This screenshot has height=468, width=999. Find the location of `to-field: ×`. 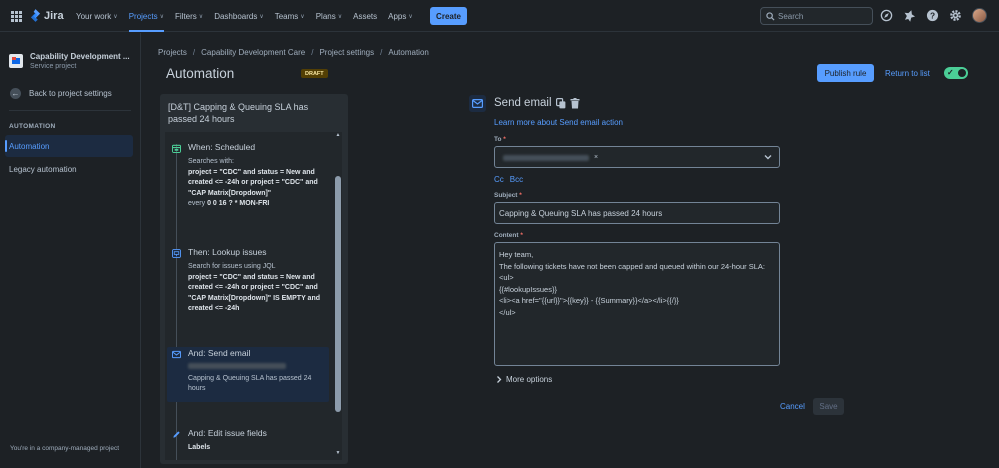

to-field: × is located at coordinates (637, 157).